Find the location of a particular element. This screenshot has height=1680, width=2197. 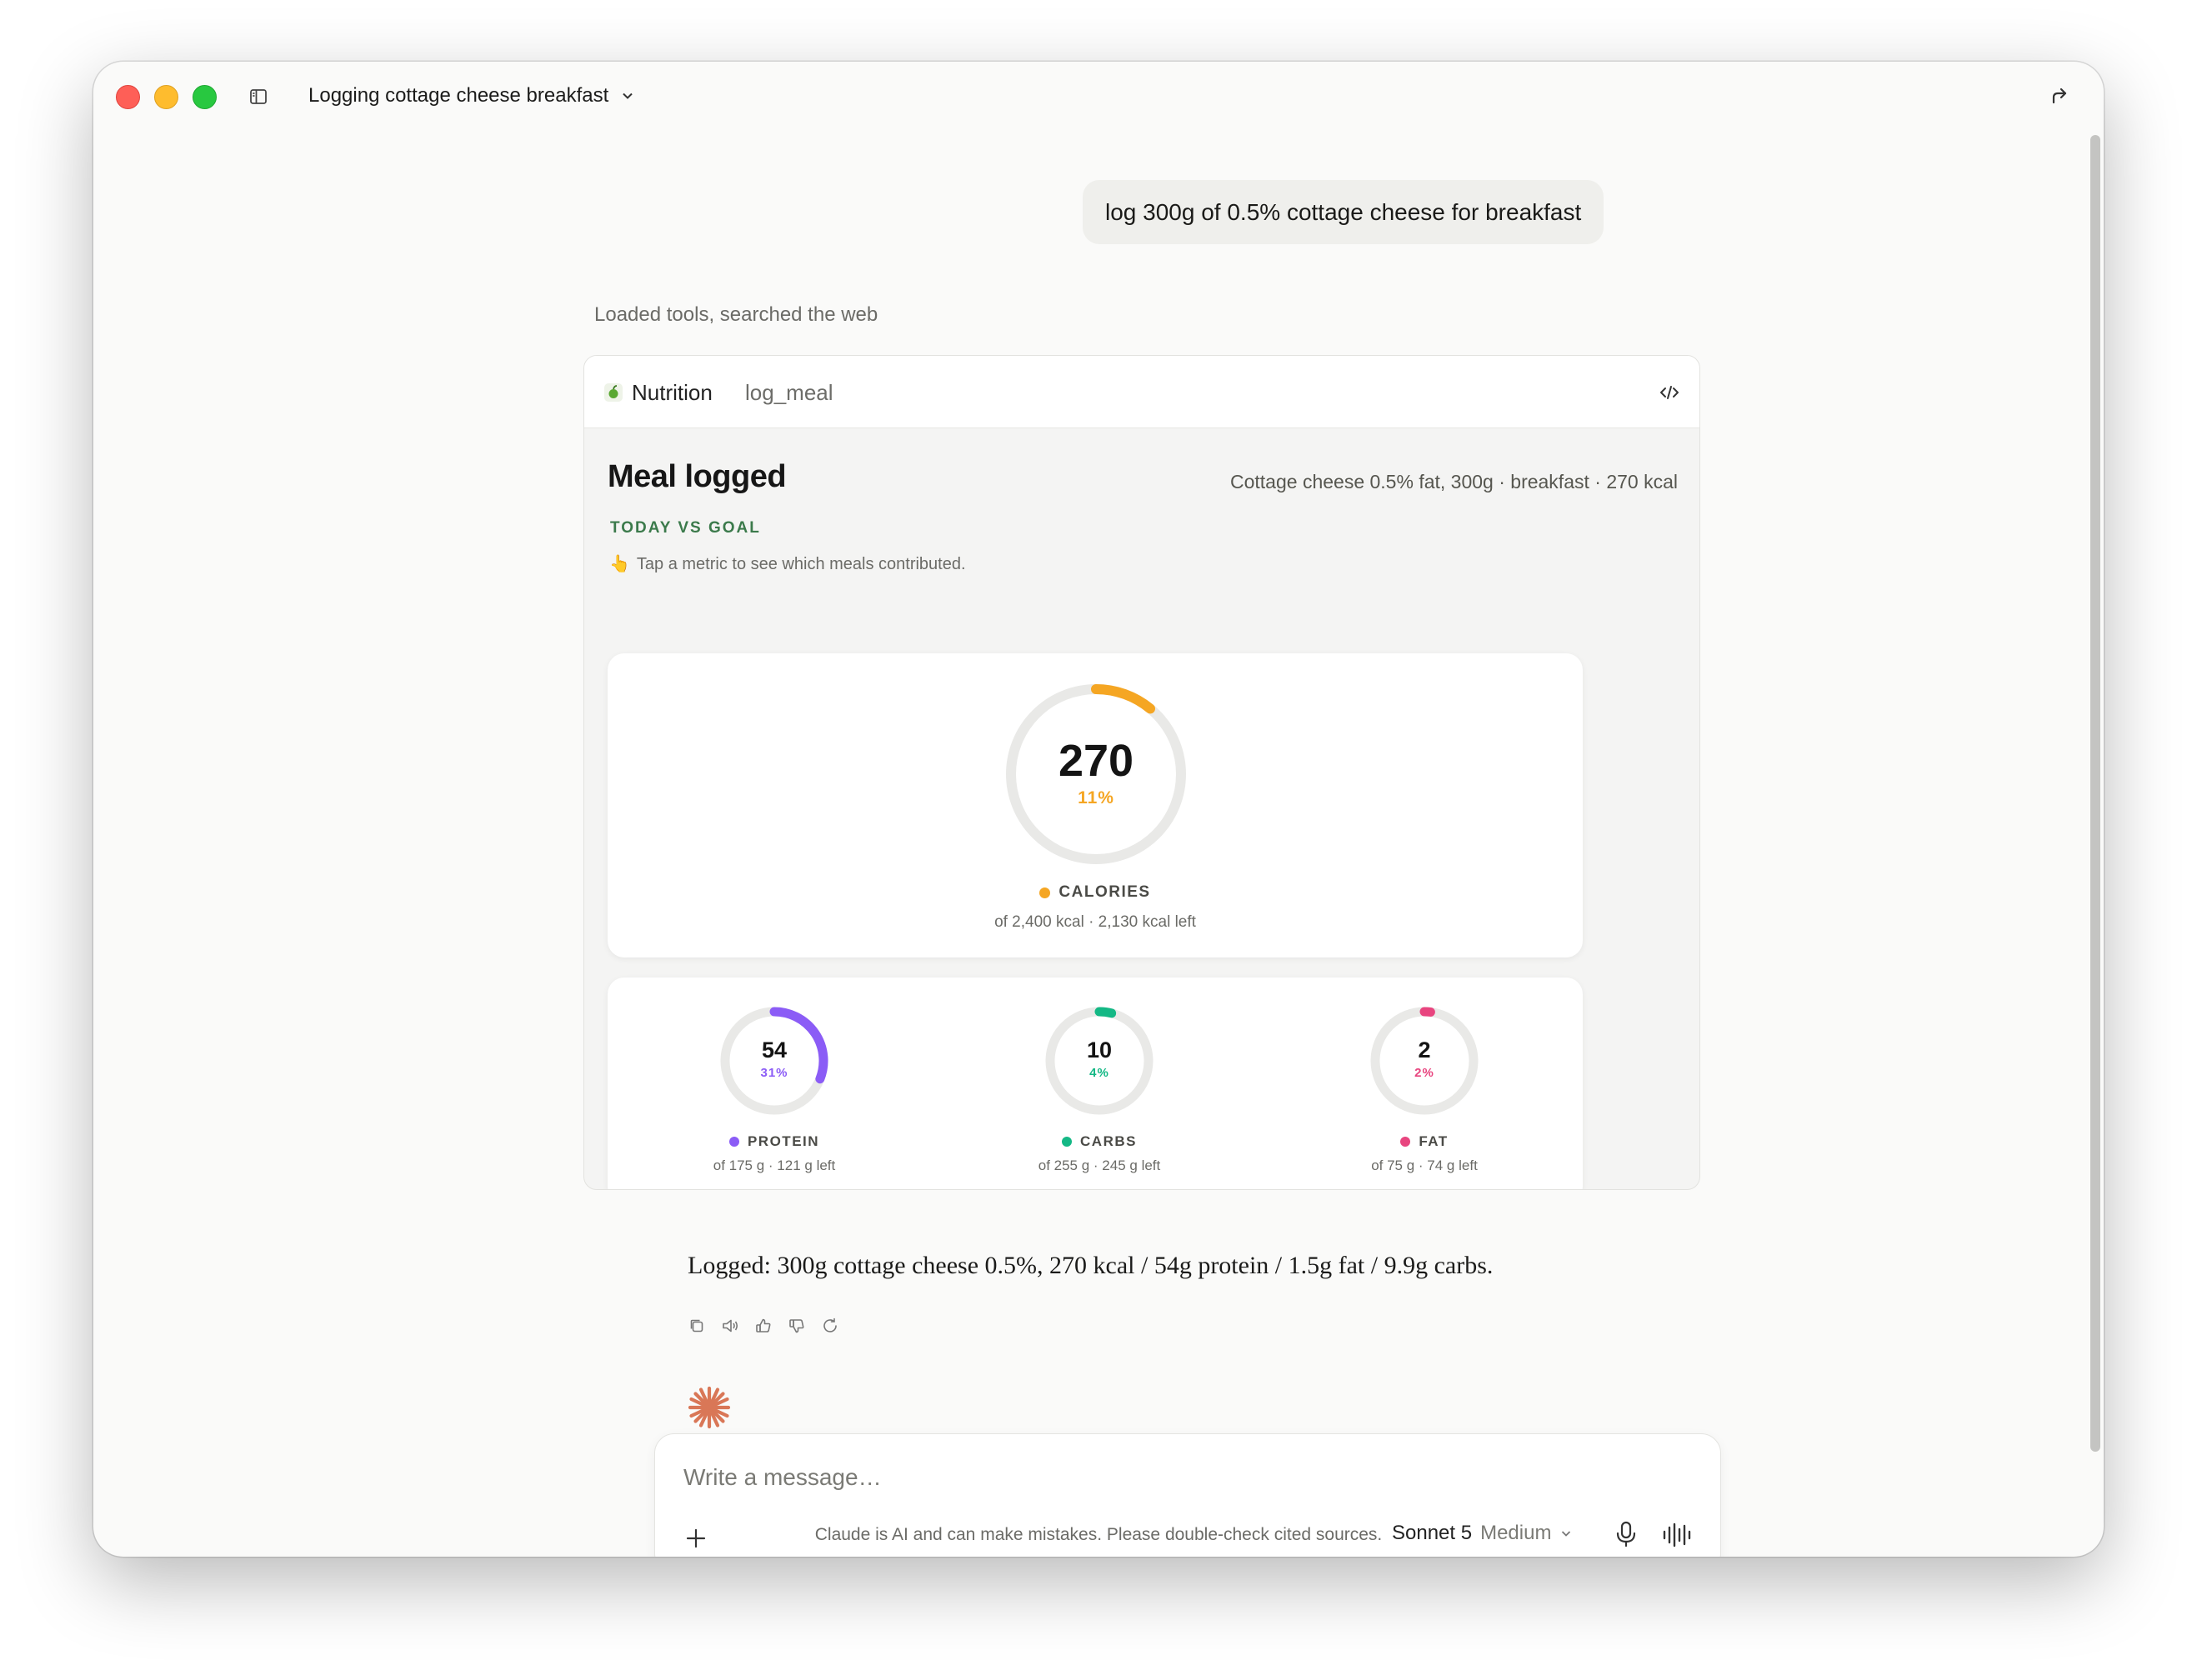

protein-label-text: PROTEIN is located at coordinates (783, 1141).